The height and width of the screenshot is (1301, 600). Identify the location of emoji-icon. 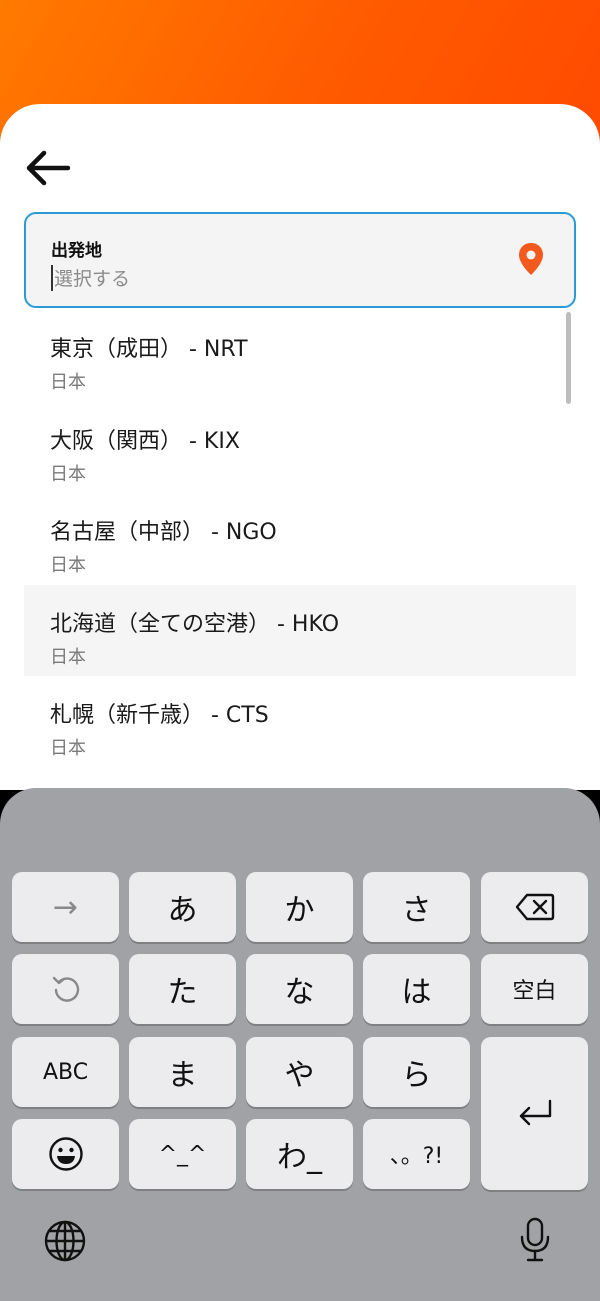
(65, 1154).